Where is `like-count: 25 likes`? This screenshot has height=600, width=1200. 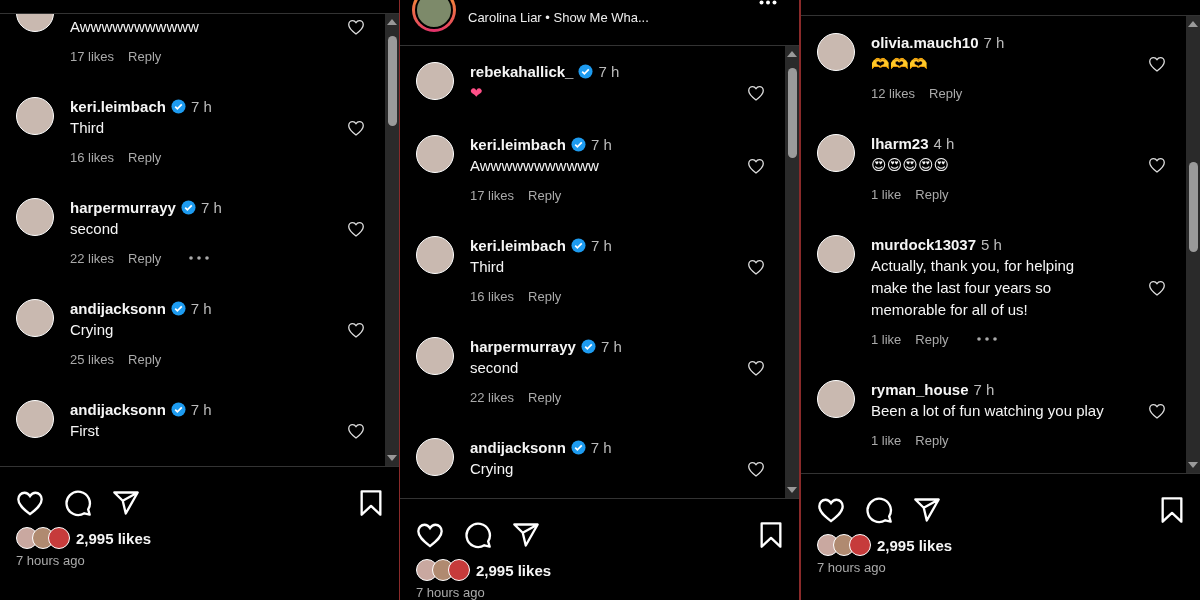 like-count: 25 likes is located at coordinates (92, 359).